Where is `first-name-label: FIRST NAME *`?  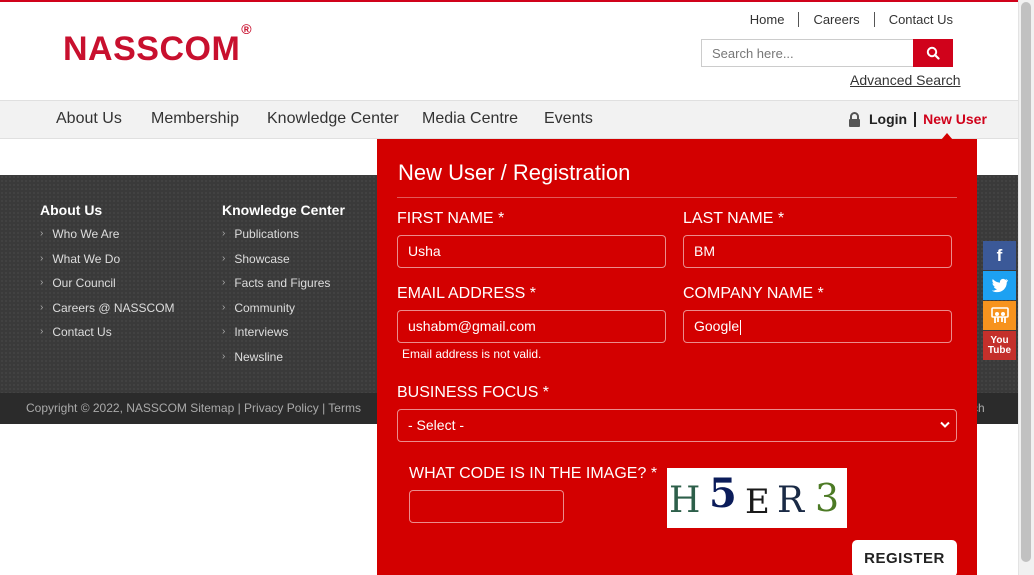 first-name-label: FIRST NAME * is located at coordinates (451, 218).